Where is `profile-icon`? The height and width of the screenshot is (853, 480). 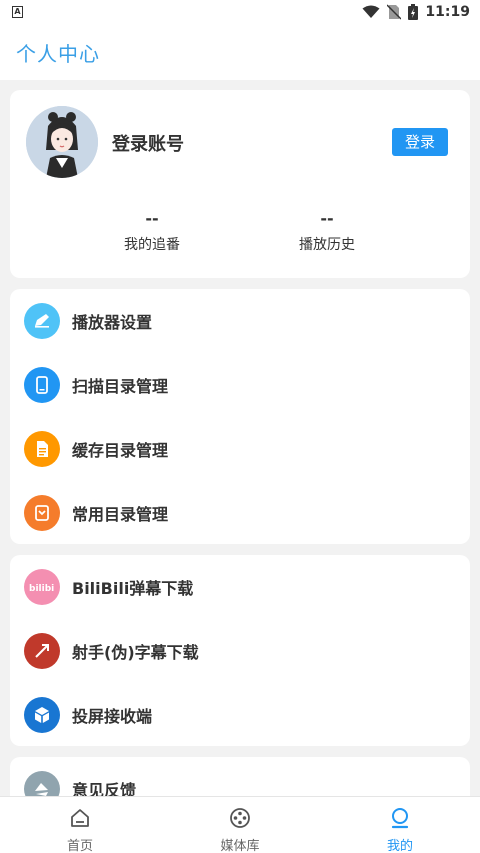 profile-icon is located at coordinates (400, 818).